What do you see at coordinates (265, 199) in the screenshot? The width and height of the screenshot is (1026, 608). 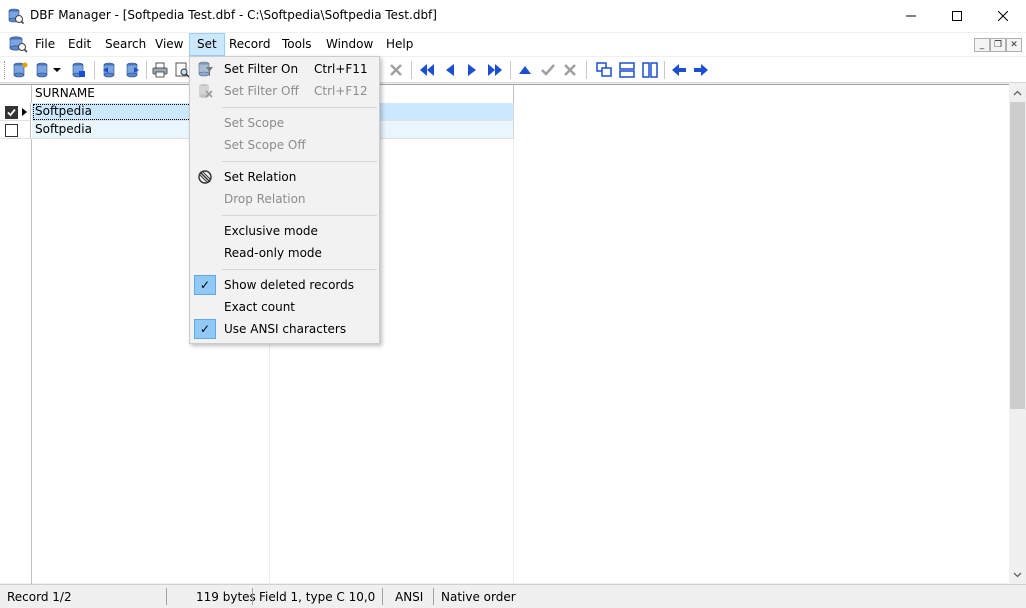 I see `menu-item-label: Drop Relation` at bounding box center [265, 199].